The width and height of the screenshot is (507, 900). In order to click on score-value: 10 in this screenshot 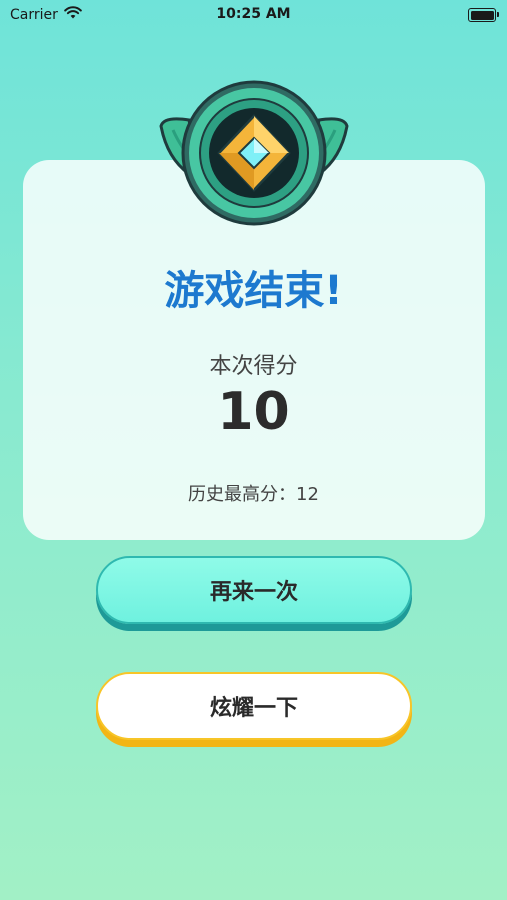, I will do `click(253, 412)`.